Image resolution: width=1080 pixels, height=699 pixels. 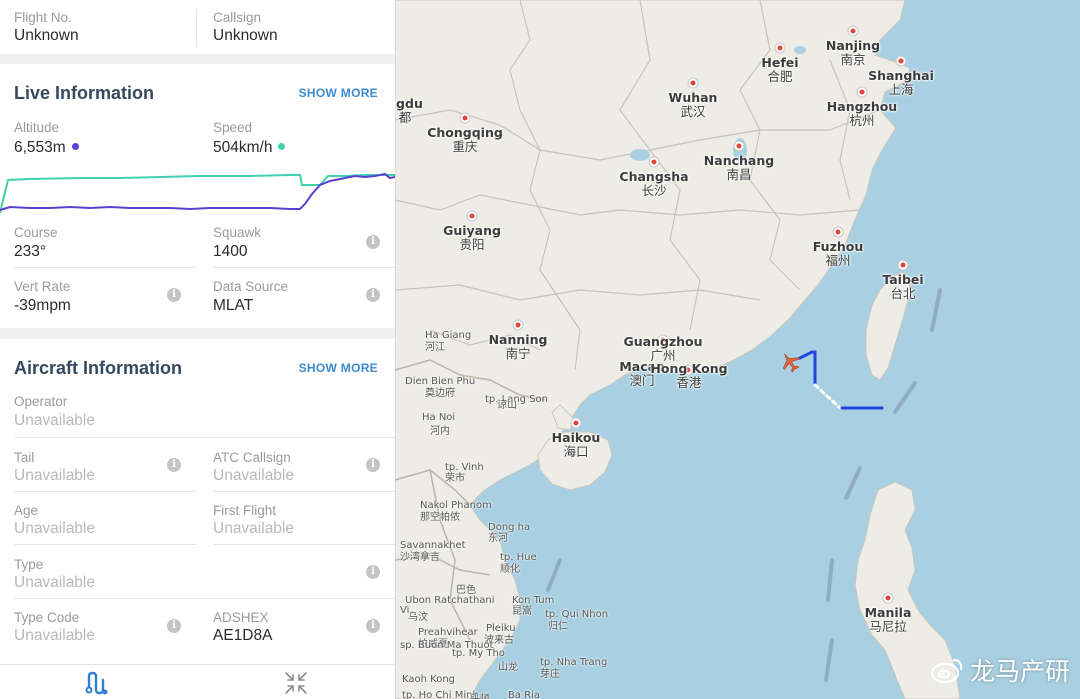 I want to click on city-label: Changsha 长沙, so click(x=653, y=184).